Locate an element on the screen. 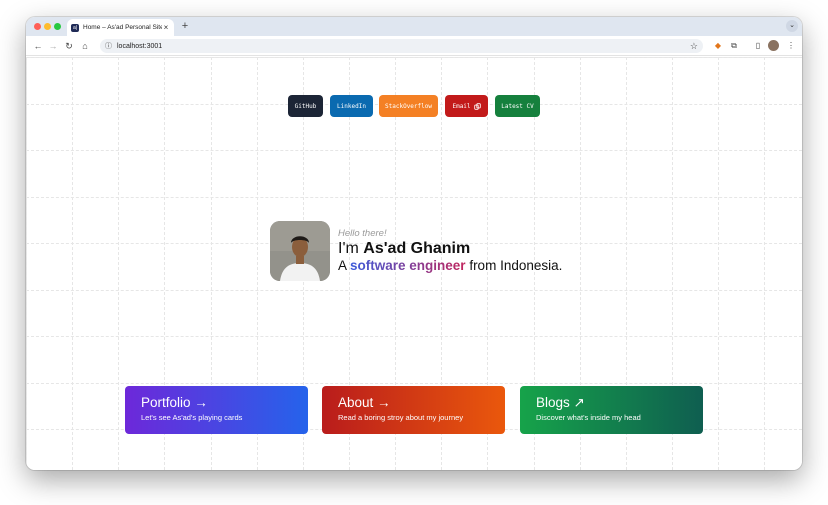 This screenshot has width=828, height=505. stackoverflow-button: StackOverflow is located at coordinates (408, 106).